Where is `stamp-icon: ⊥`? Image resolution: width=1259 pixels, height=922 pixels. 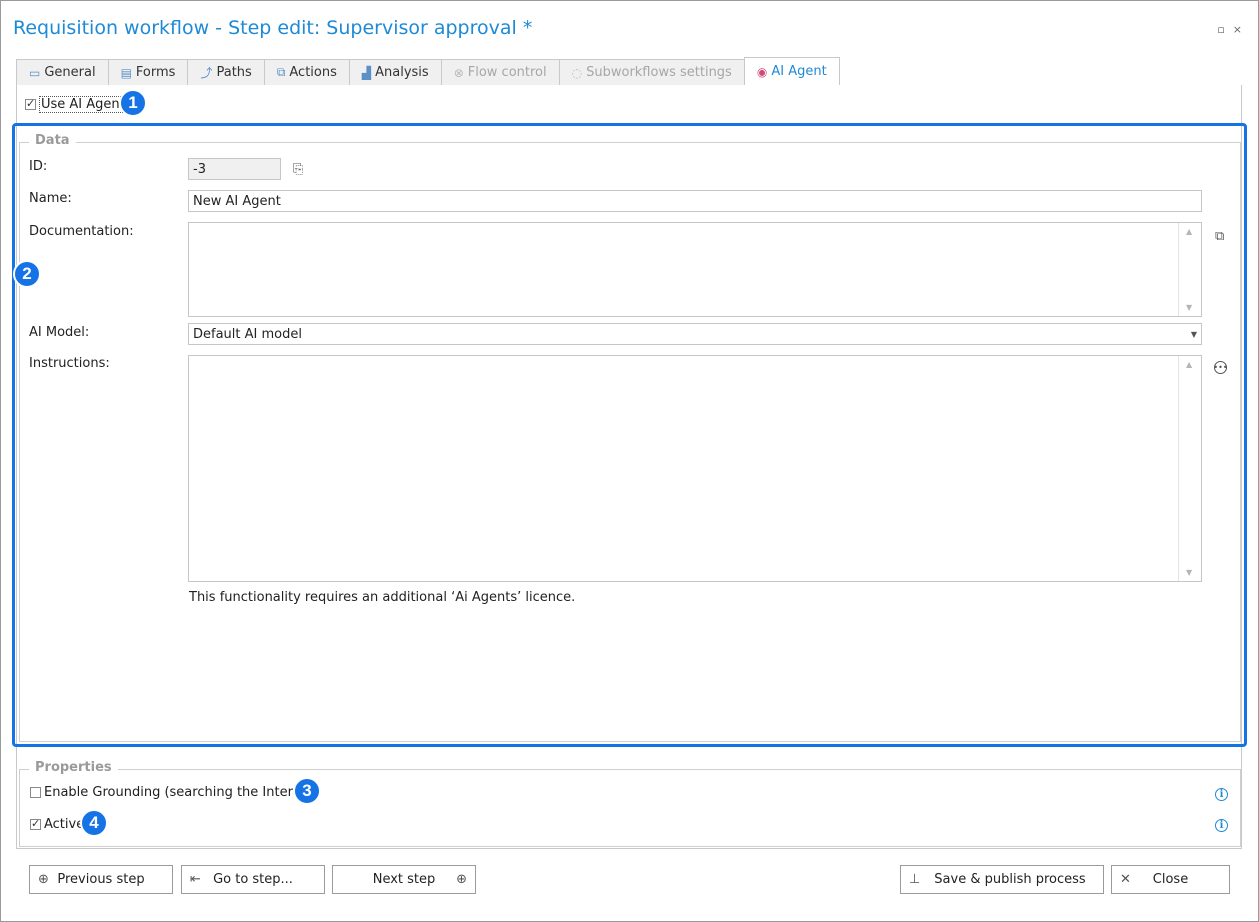 stamp-icon: ⊥ is located at coordinates (915, 879).